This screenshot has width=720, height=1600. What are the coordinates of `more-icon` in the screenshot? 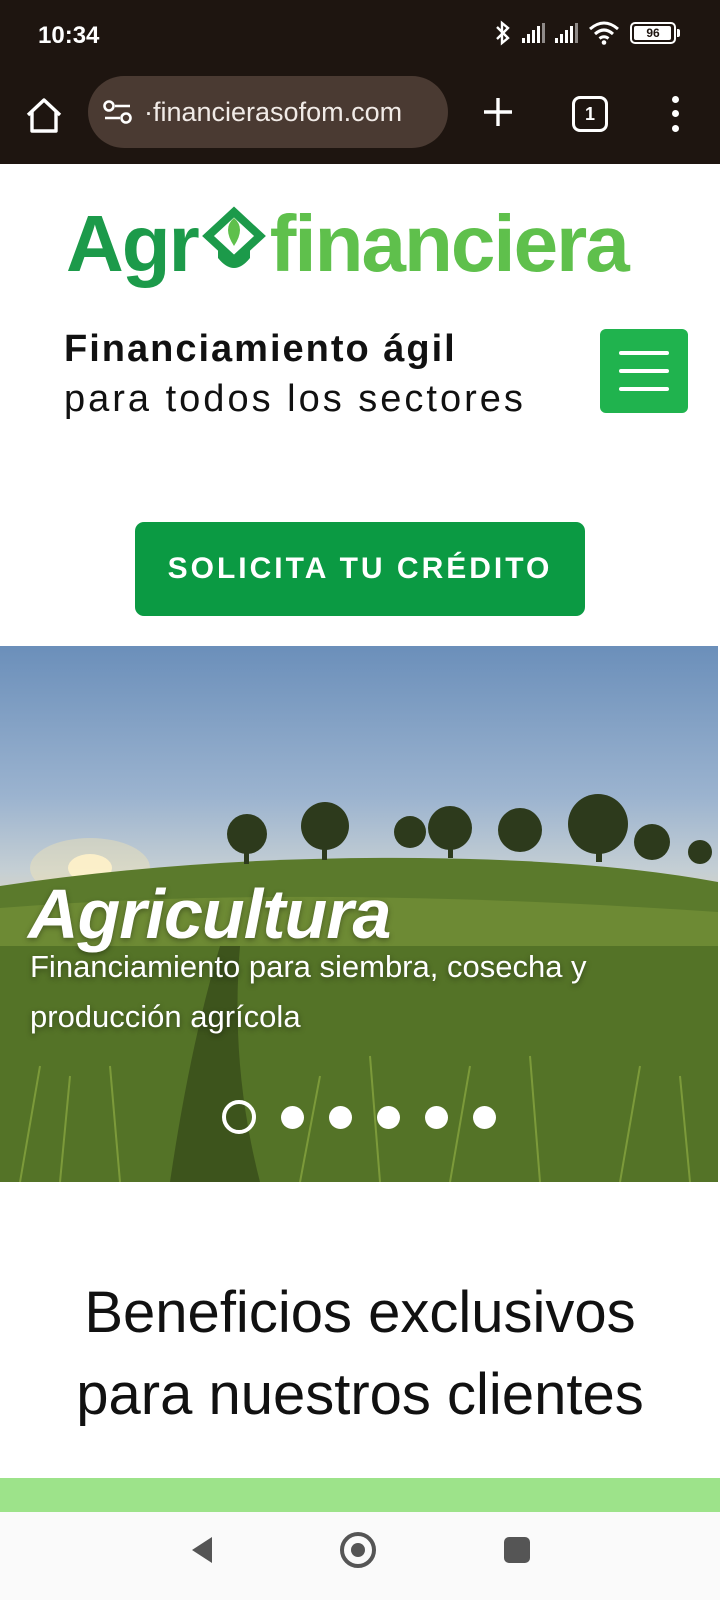 It's located at (675, 114).